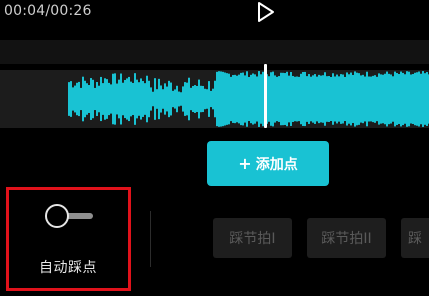 The height and width of the screenshot is (296, 429). I want to click on time-display: 00:04/00:26, so click(48, 11).